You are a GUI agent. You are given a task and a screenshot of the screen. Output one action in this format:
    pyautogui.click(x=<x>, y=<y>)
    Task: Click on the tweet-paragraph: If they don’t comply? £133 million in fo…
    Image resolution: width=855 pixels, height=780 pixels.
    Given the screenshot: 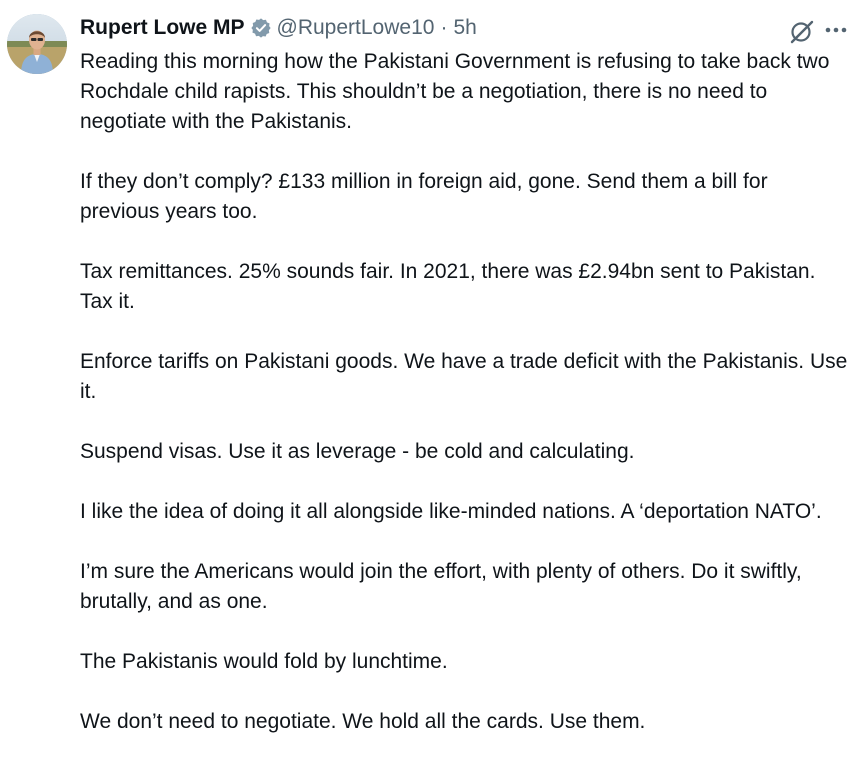 What is the action you would take?
    pyautogui.click(x=427, y=196)
    